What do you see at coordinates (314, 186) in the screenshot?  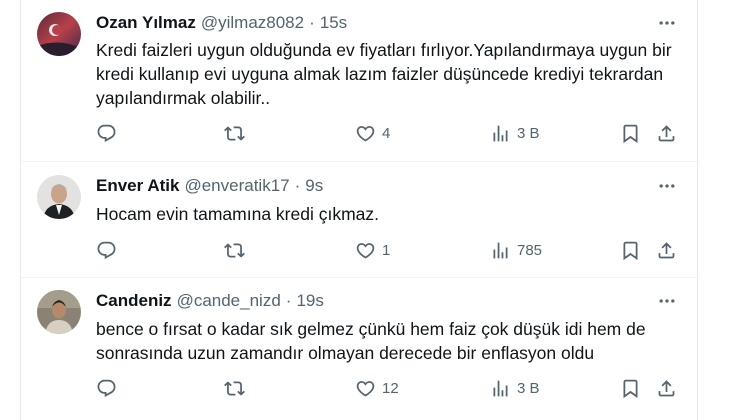 I see `timestamp: 9s` at bounding box center [314, 186].